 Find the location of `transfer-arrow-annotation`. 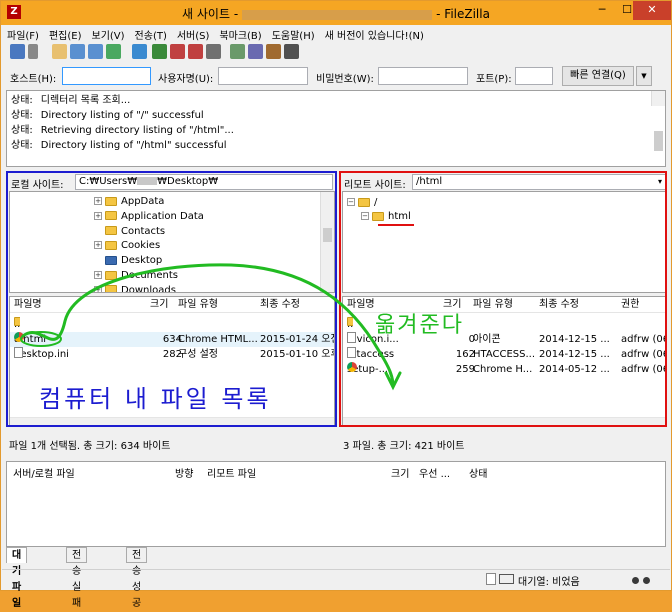

transfer-arrow-annotation is located at coordinates (211, 327).